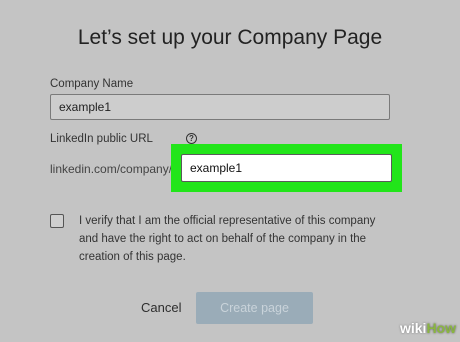 Image resolution: width=460 pixels, height=342 pixels. I want to click on public-url-input: example1, so click(286, 168).